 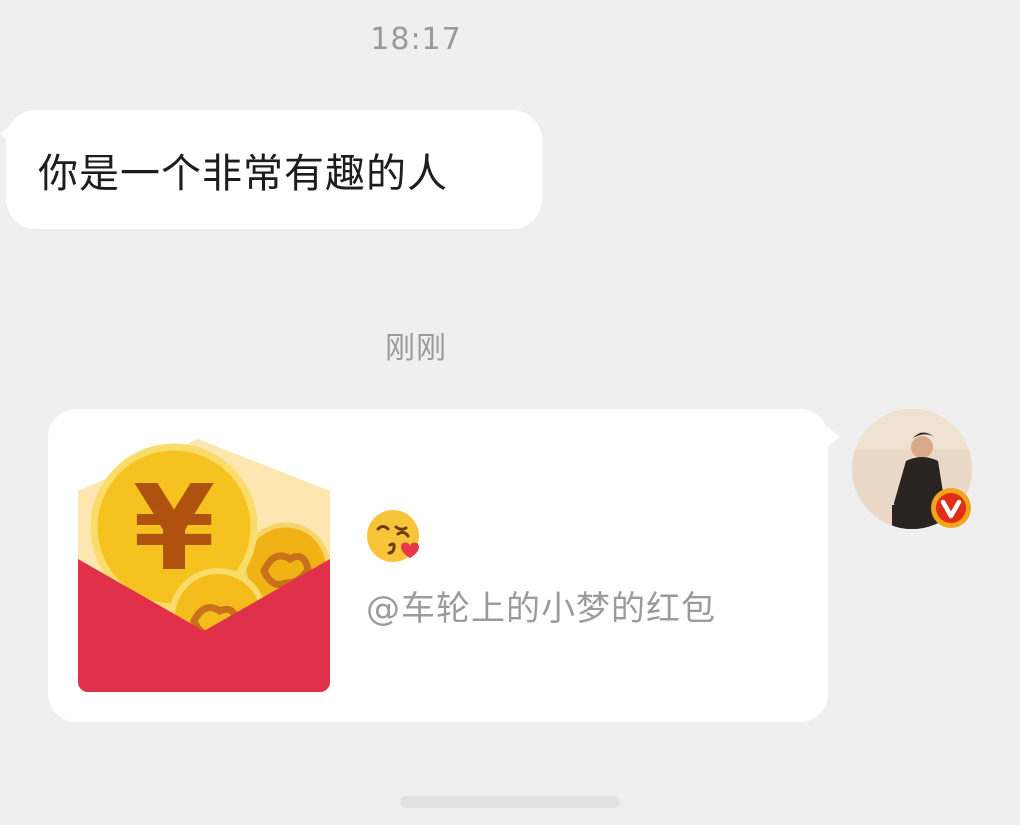 I want to click on timestamp-2: 刚刚, so click(x=416, y=348).